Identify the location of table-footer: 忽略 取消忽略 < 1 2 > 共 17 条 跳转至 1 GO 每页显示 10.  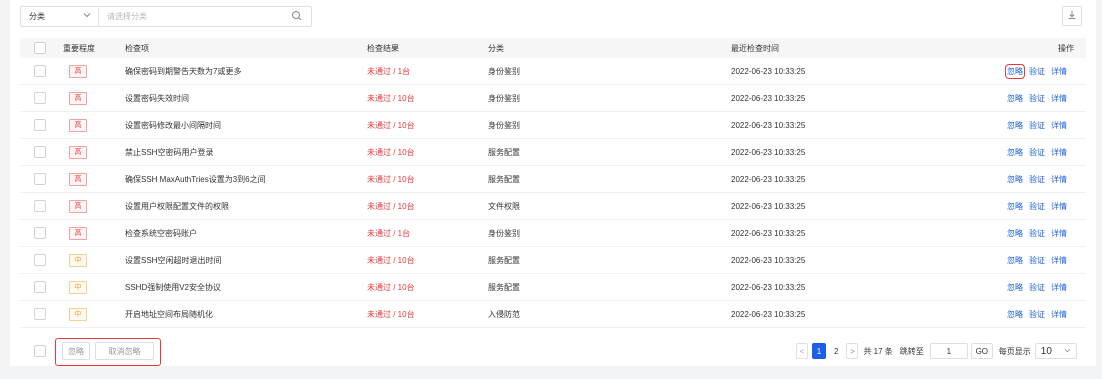
(553, 351).